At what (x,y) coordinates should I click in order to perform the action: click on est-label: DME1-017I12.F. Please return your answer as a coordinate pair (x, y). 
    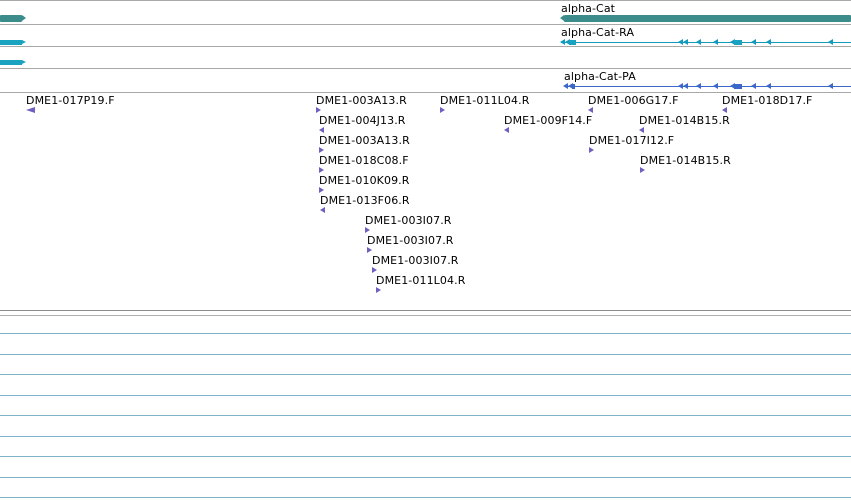
    Looking at the image, I should click on (631, 140).